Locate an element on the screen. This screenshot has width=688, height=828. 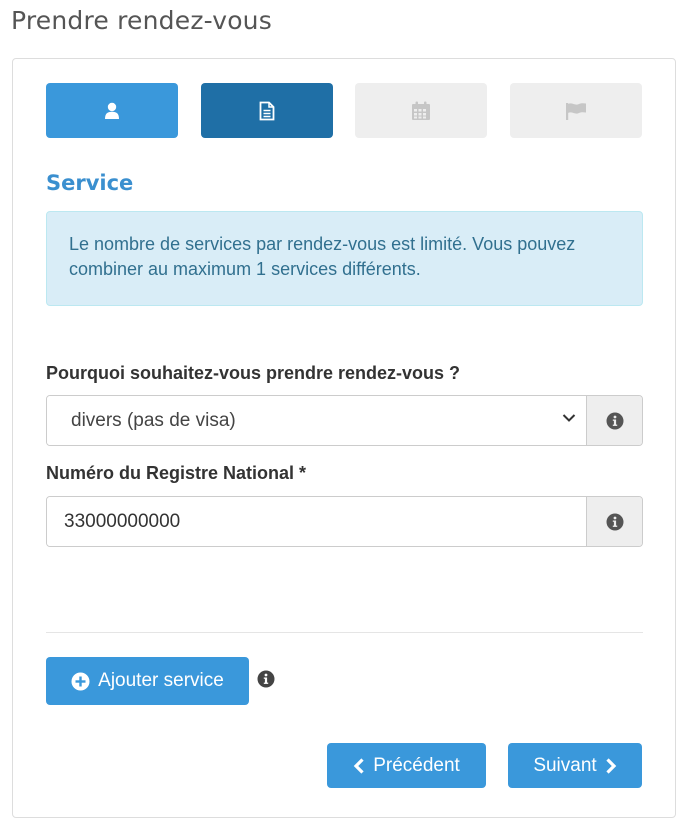
previous-button: Précédent is located at coordinates (406, 765).